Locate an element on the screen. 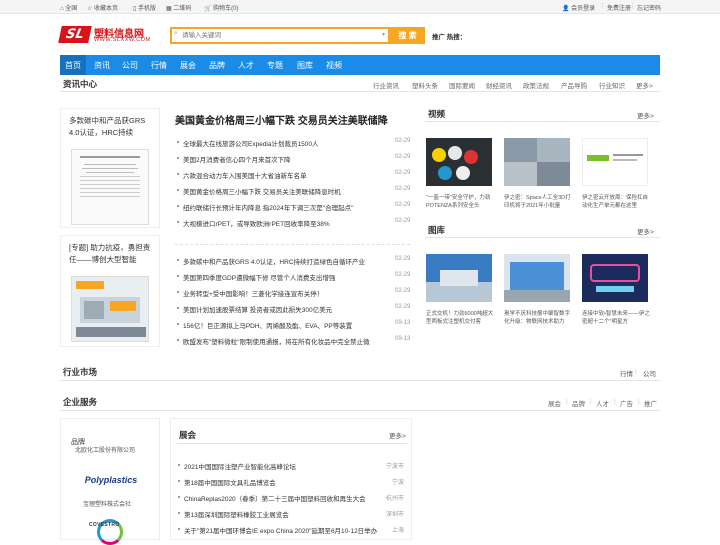 The height and width of the screenshot is (545, 720). video-caption-2: 伊之密：Space人工全3D打印机将于2021年小批量 is located at coordinates (539, 202).